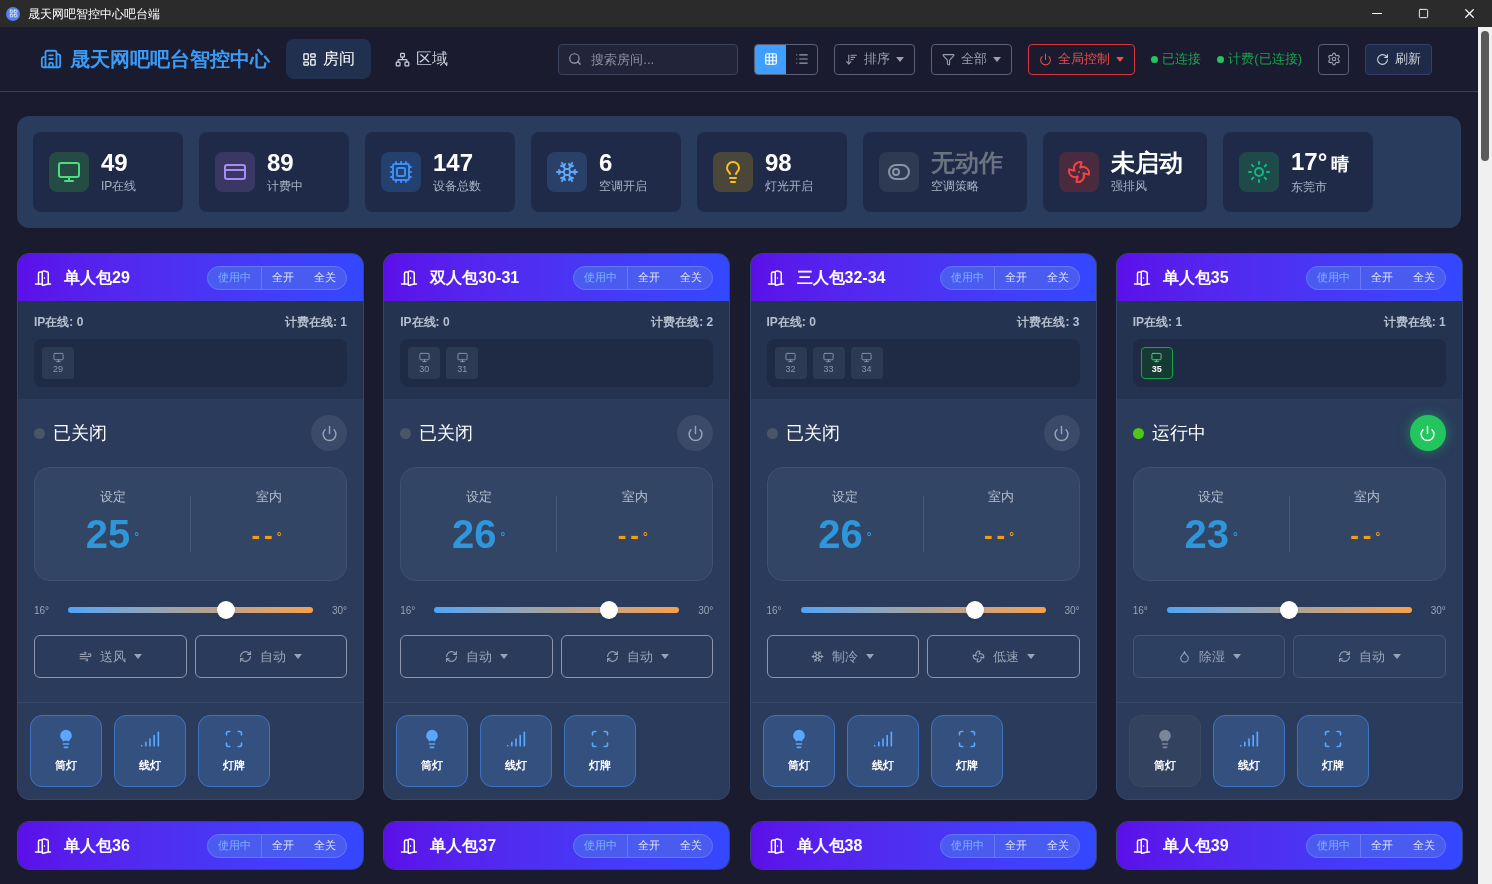 This screenshot has width=1492, height=884. What do you see at coordinates (623, 186) in the screenshot?
I see `stat-label: 空调开启` at bounding box center [623, 186].